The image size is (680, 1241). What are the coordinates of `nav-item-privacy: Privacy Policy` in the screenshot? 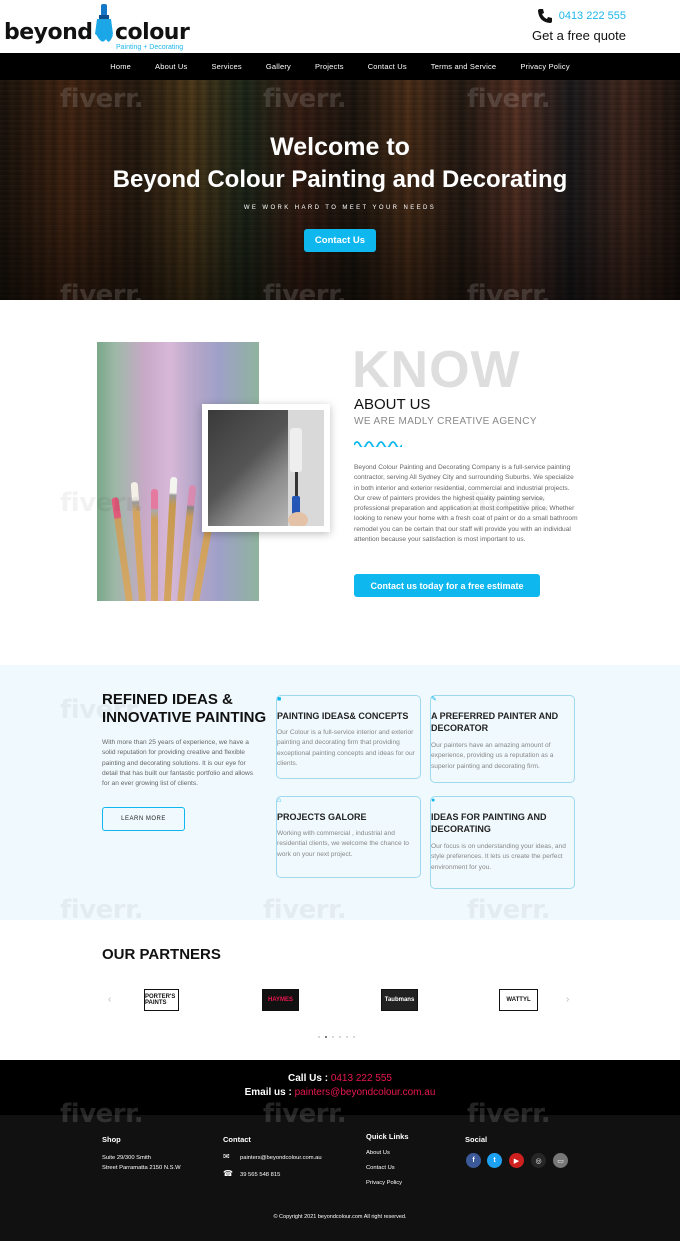 It's located at (544, 66).